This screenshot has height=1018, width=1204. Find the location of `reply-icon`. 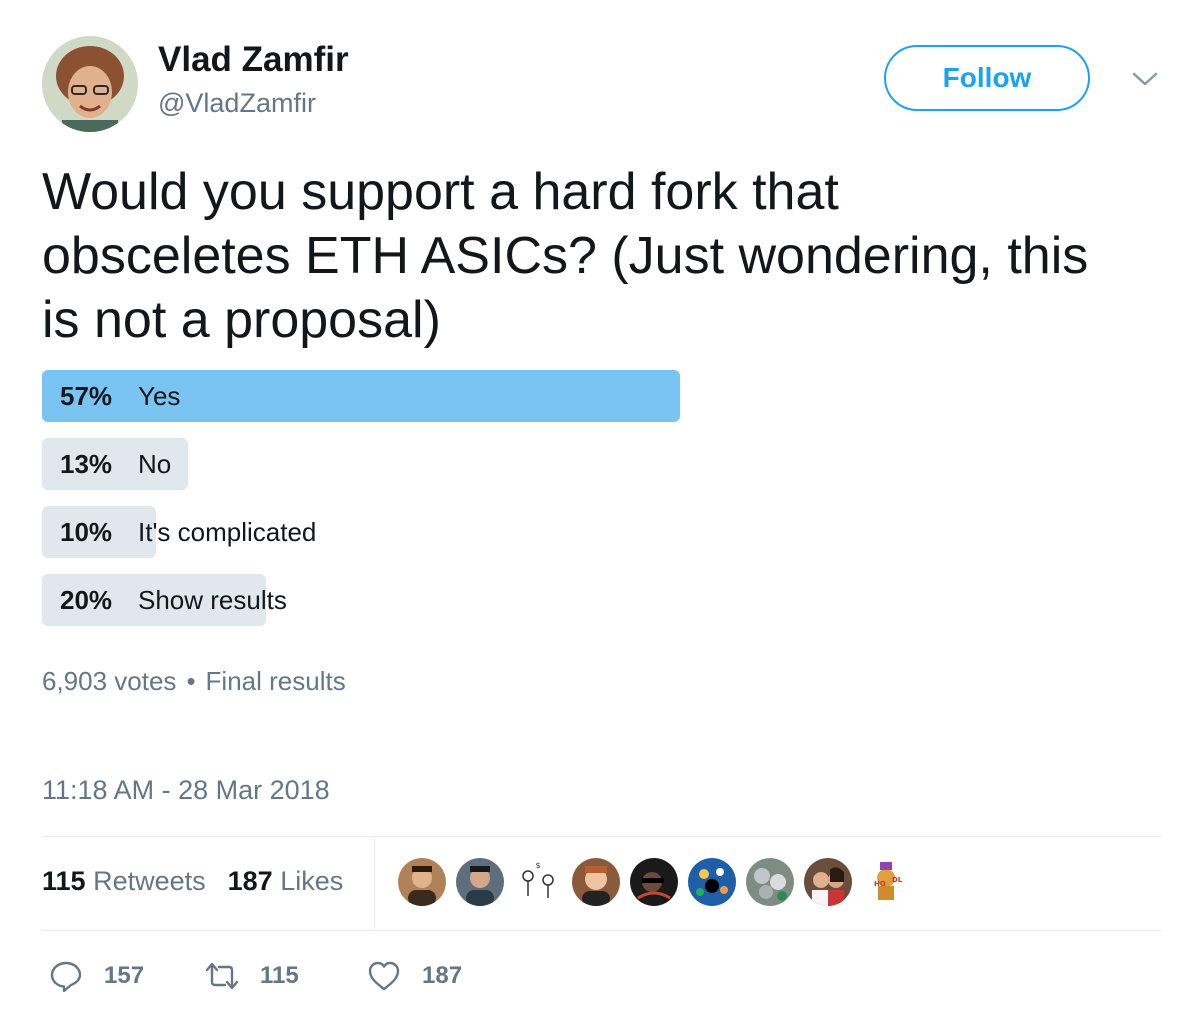

reply-icon is located at coordinates (66, 977).